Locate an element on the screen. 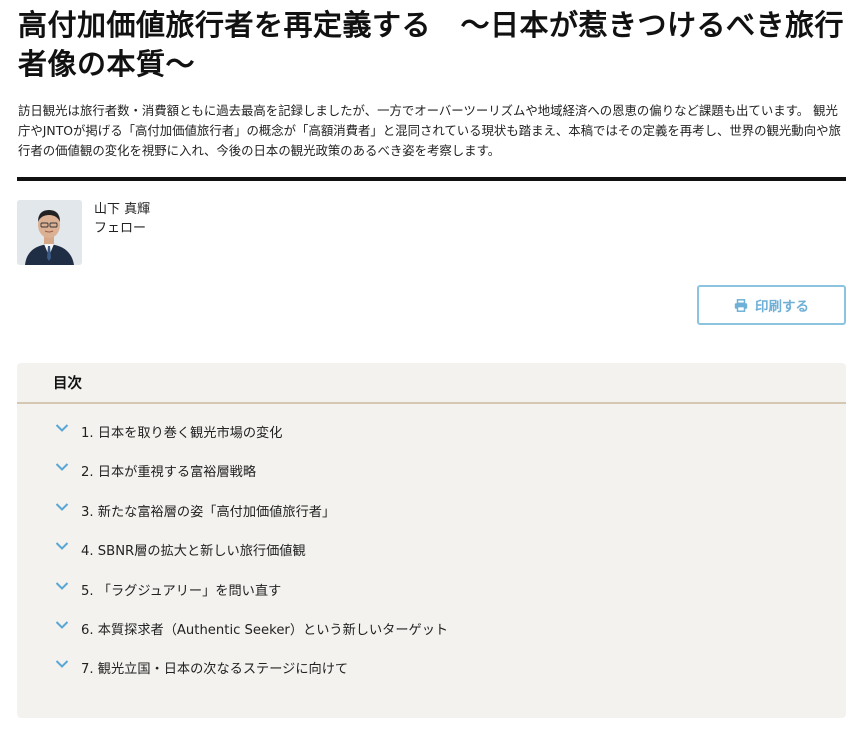 This screenshot has height=740, width=866. page-title: 高付加価値旅行者を再定義する 〜日本が惹きつけるべき旅行者像の本質〜 is located at coordinates (431, 44).